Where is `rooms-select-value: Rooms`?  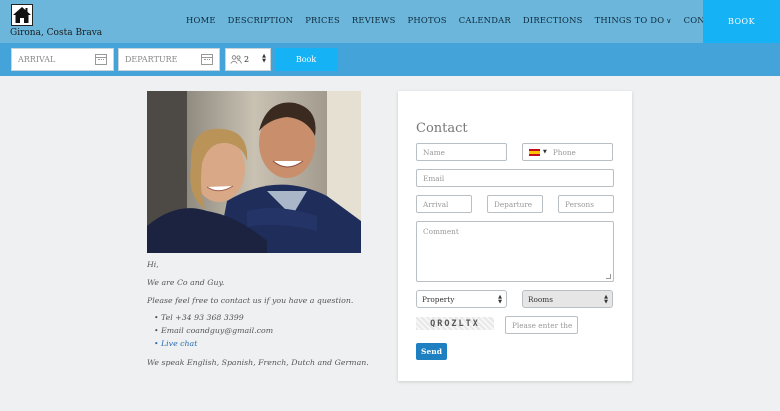
rooms-select-value: Rooms is located at coordinates (540, 299).